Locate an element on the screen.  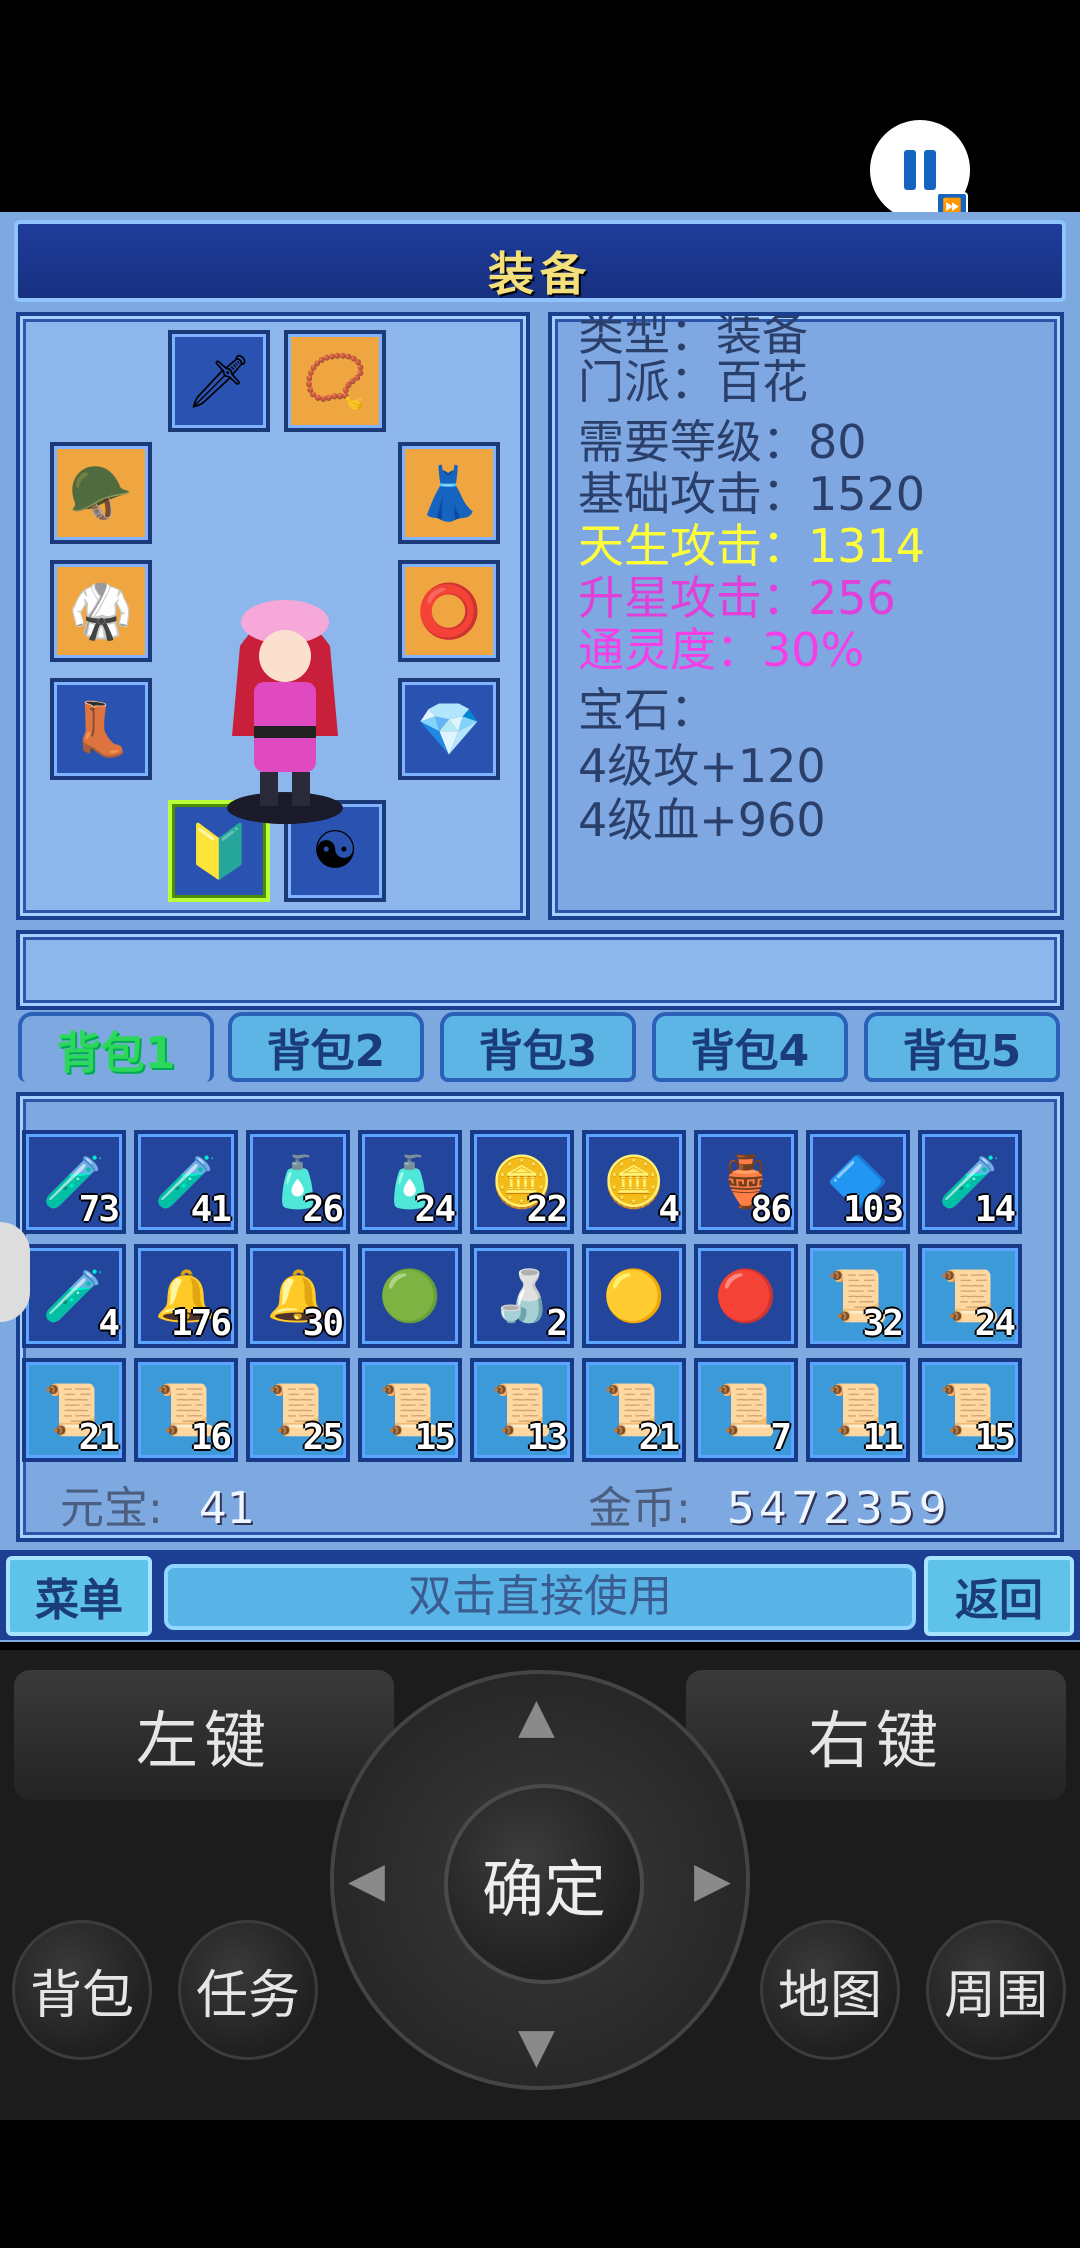
floating-pet-icon is located at coordinates (15, 1272).